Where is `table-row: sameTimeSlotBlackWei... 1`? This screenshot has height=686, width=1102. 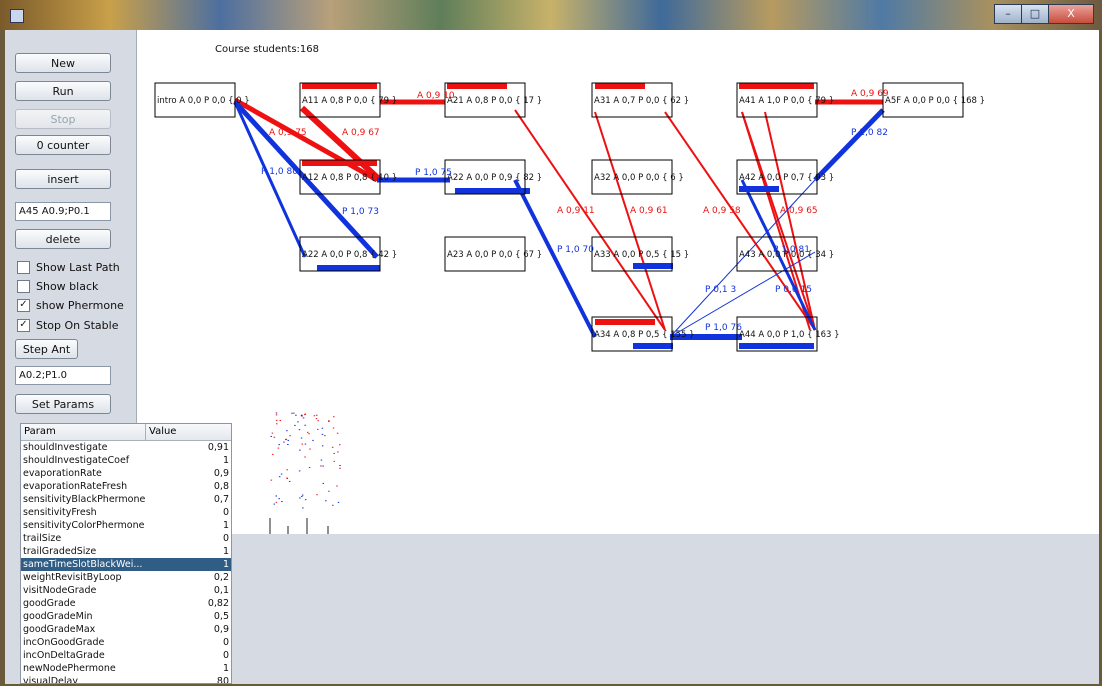
table-row: sameTimeSlotBlackWei... 1 is located at coordinates (126, 564).